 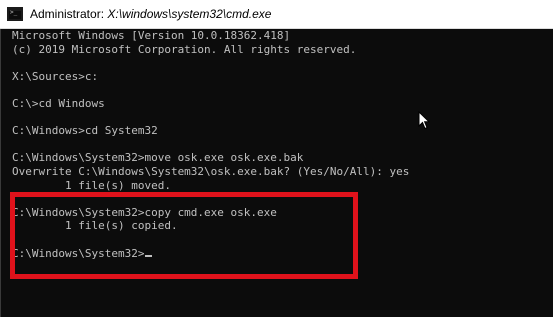 What do you see at coordinates (15, 14) in the screenshot?
I see `cmd-icon: >_` at bounding box center [15, 14].